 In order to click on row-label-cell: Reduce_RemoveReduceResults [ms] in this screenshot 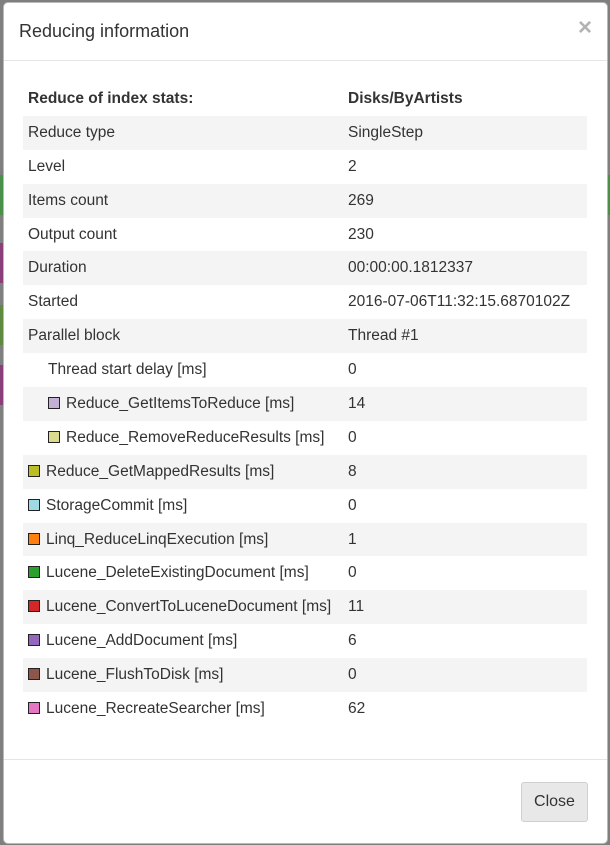, I will do `click(183, 438)`.